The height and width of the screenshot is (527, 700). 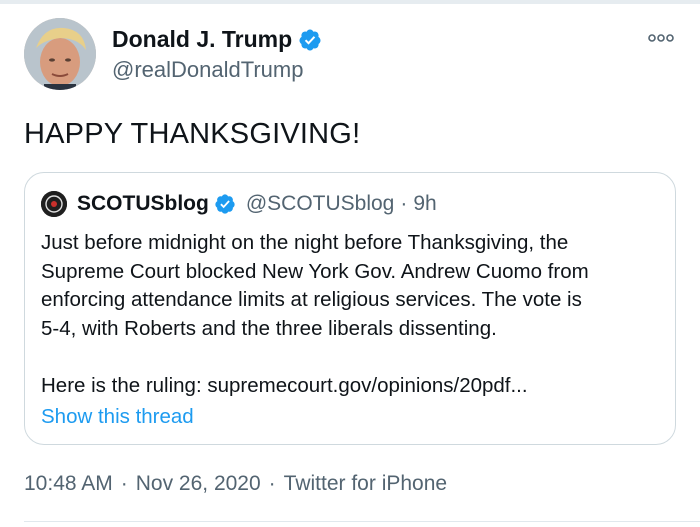 I want to click on tweet-date: Nov 26, 2020, so click(x=198, y=484).